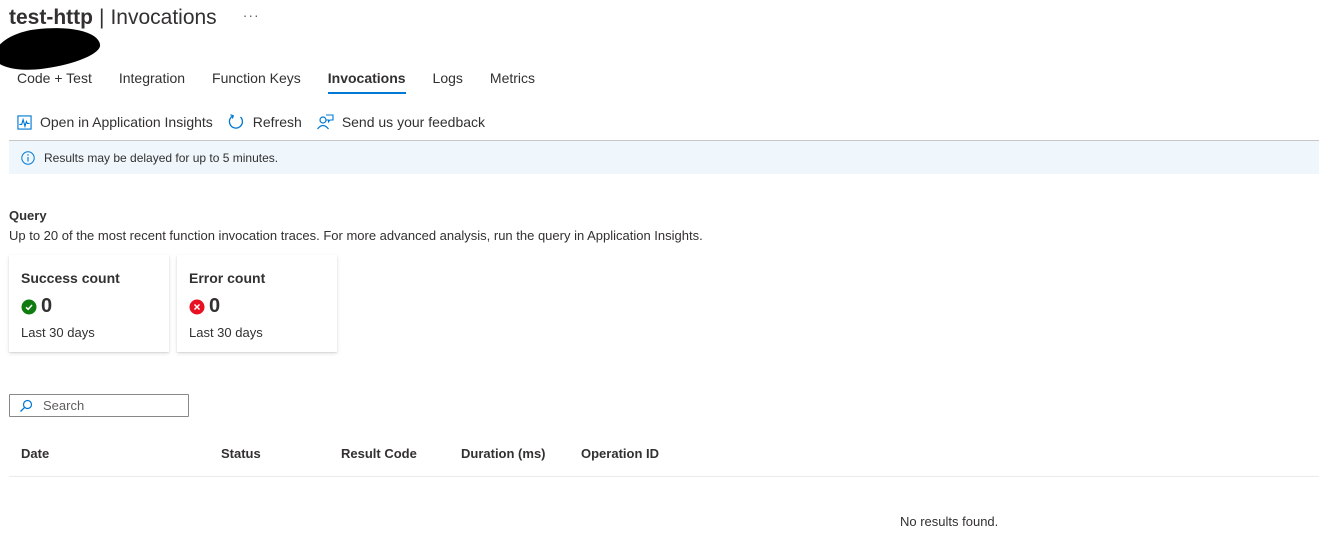  I want to click on tab-logs: Logs, so click(448, 82).